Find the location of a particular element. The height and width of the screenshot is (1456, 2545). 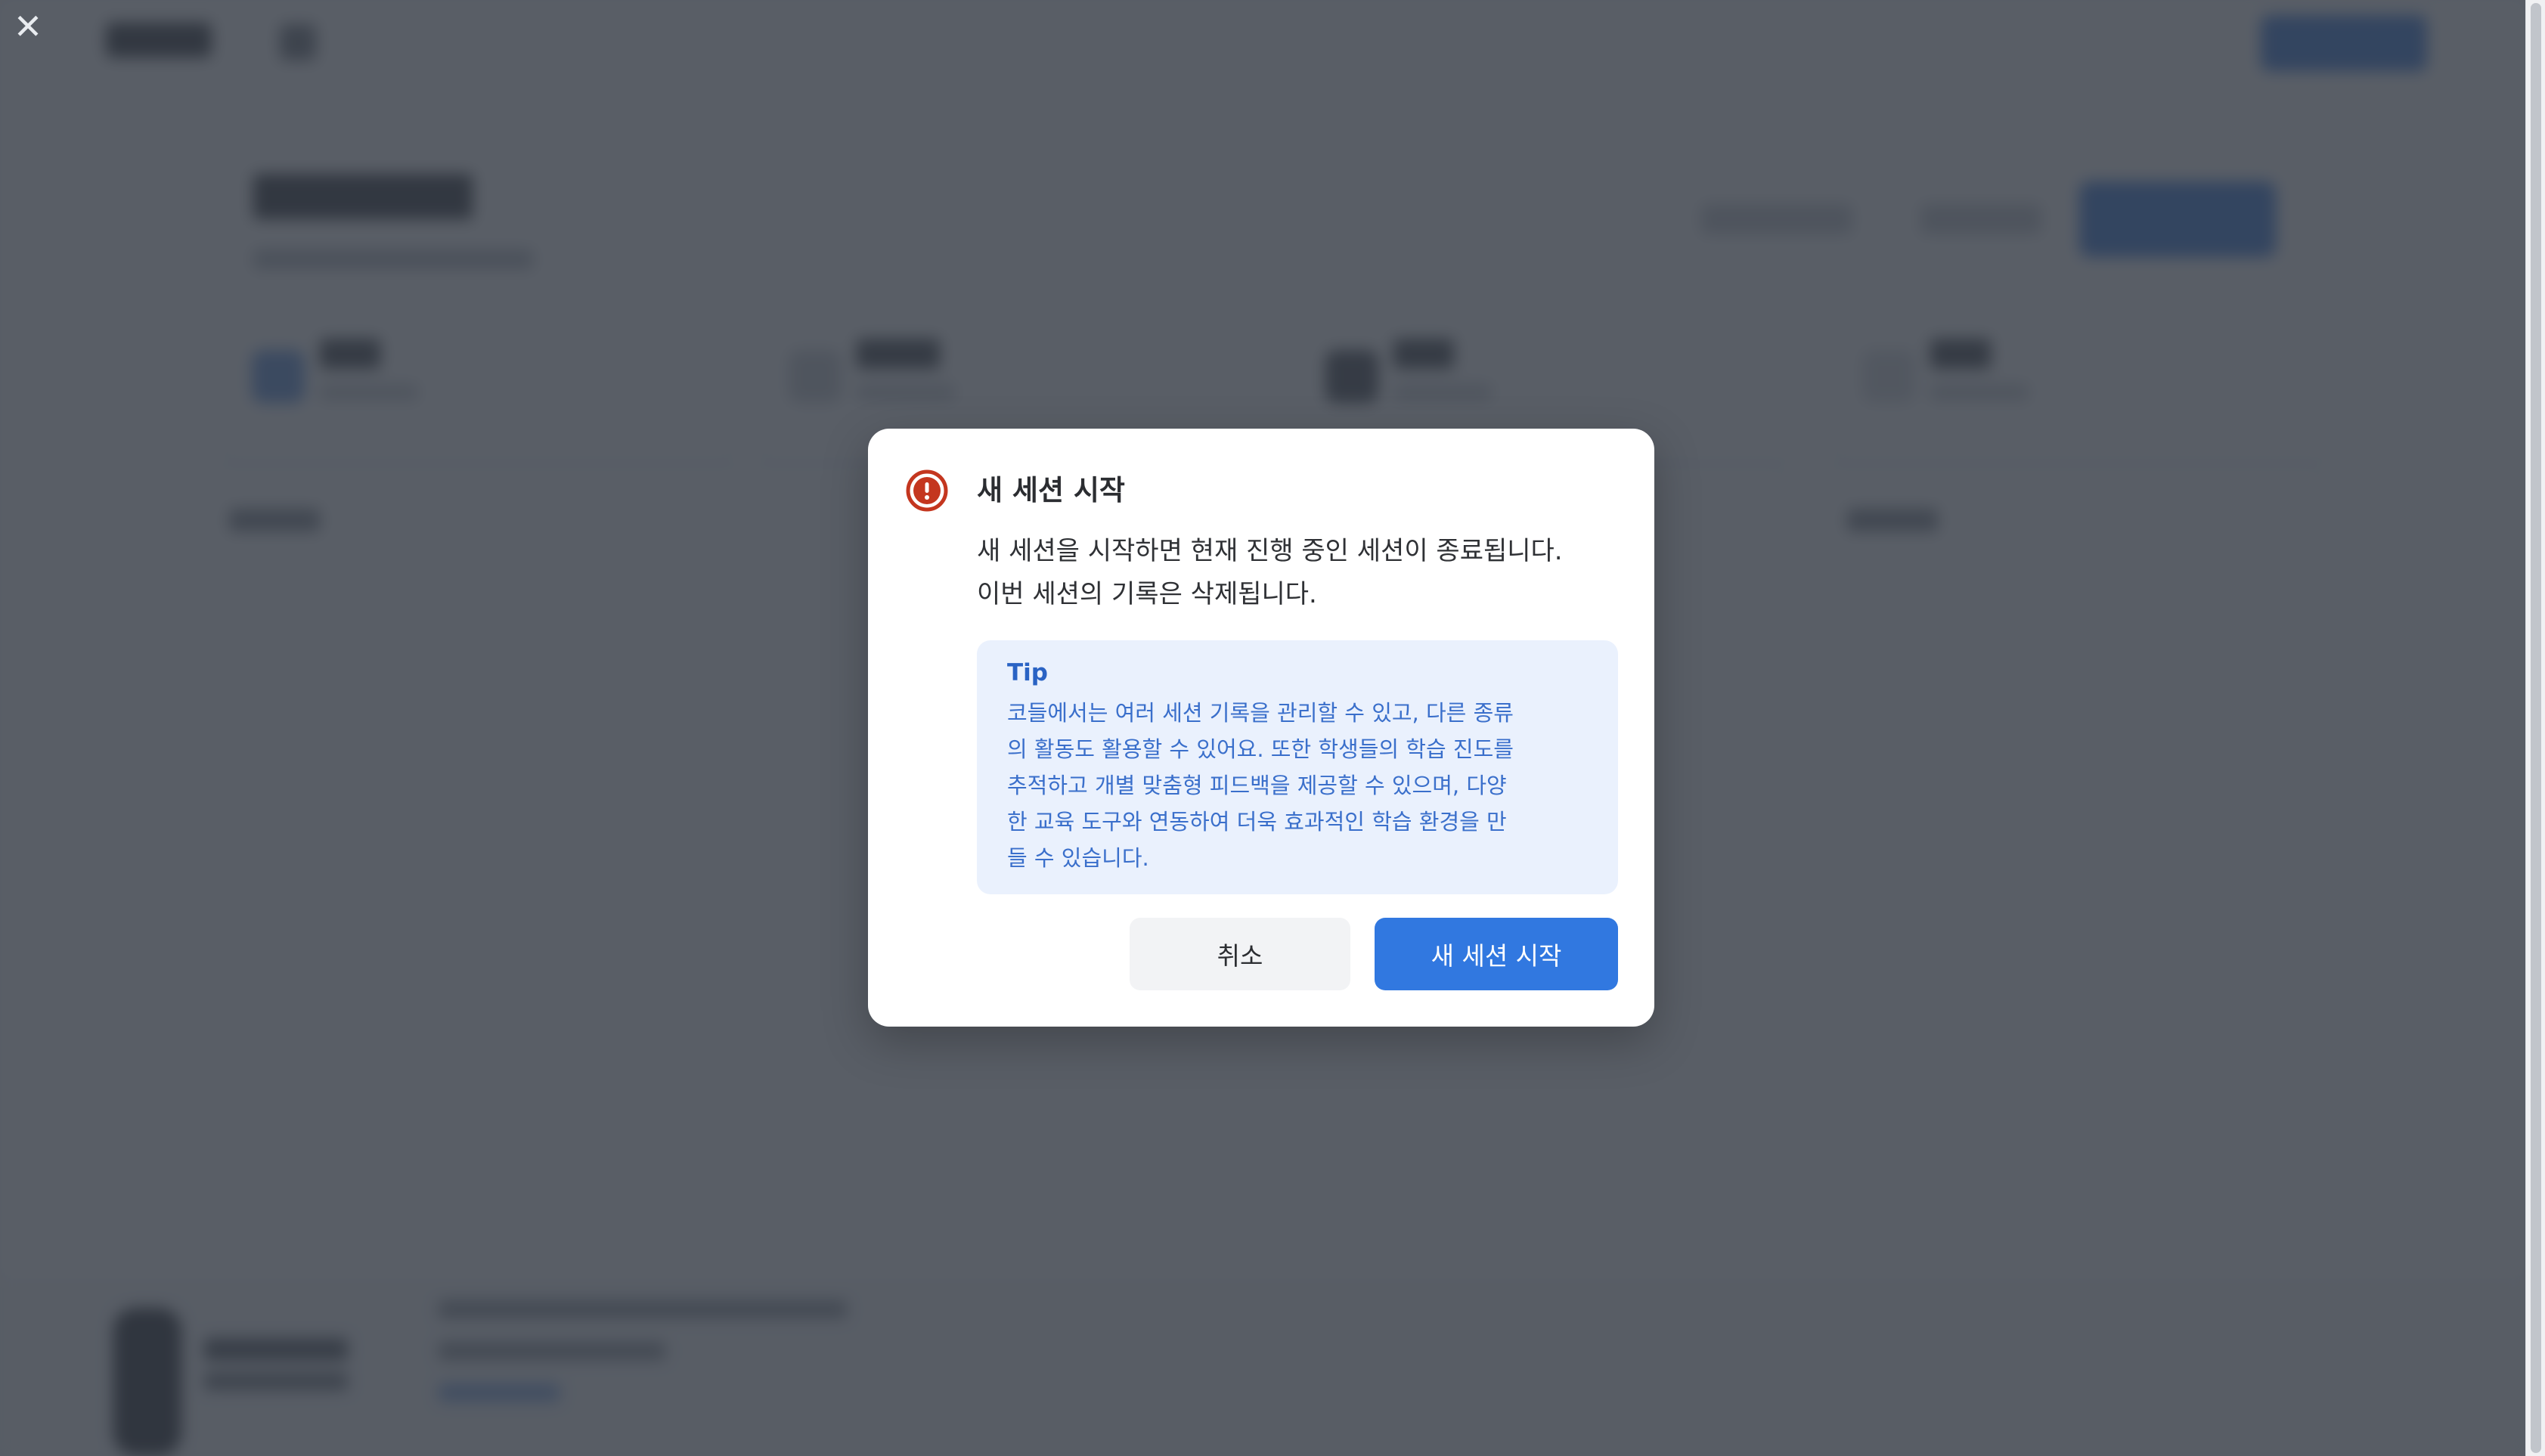

tip-line: 들 수 있습니다. is located at coordinates (1078, 858).